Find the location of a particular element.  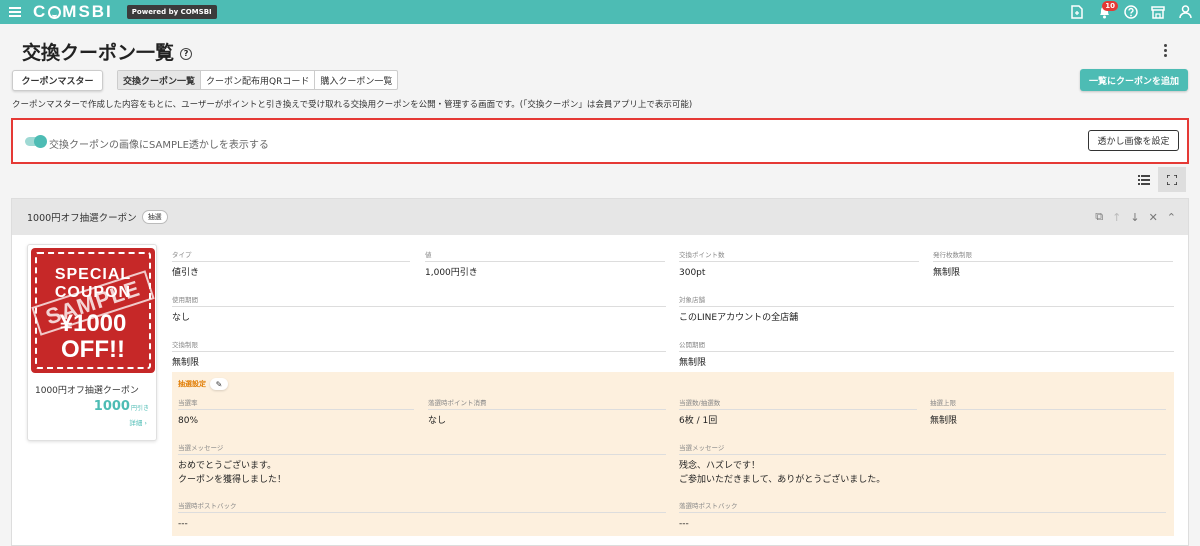

field-usage-period: 使用期間 なし is located at coordinates (419, 309).